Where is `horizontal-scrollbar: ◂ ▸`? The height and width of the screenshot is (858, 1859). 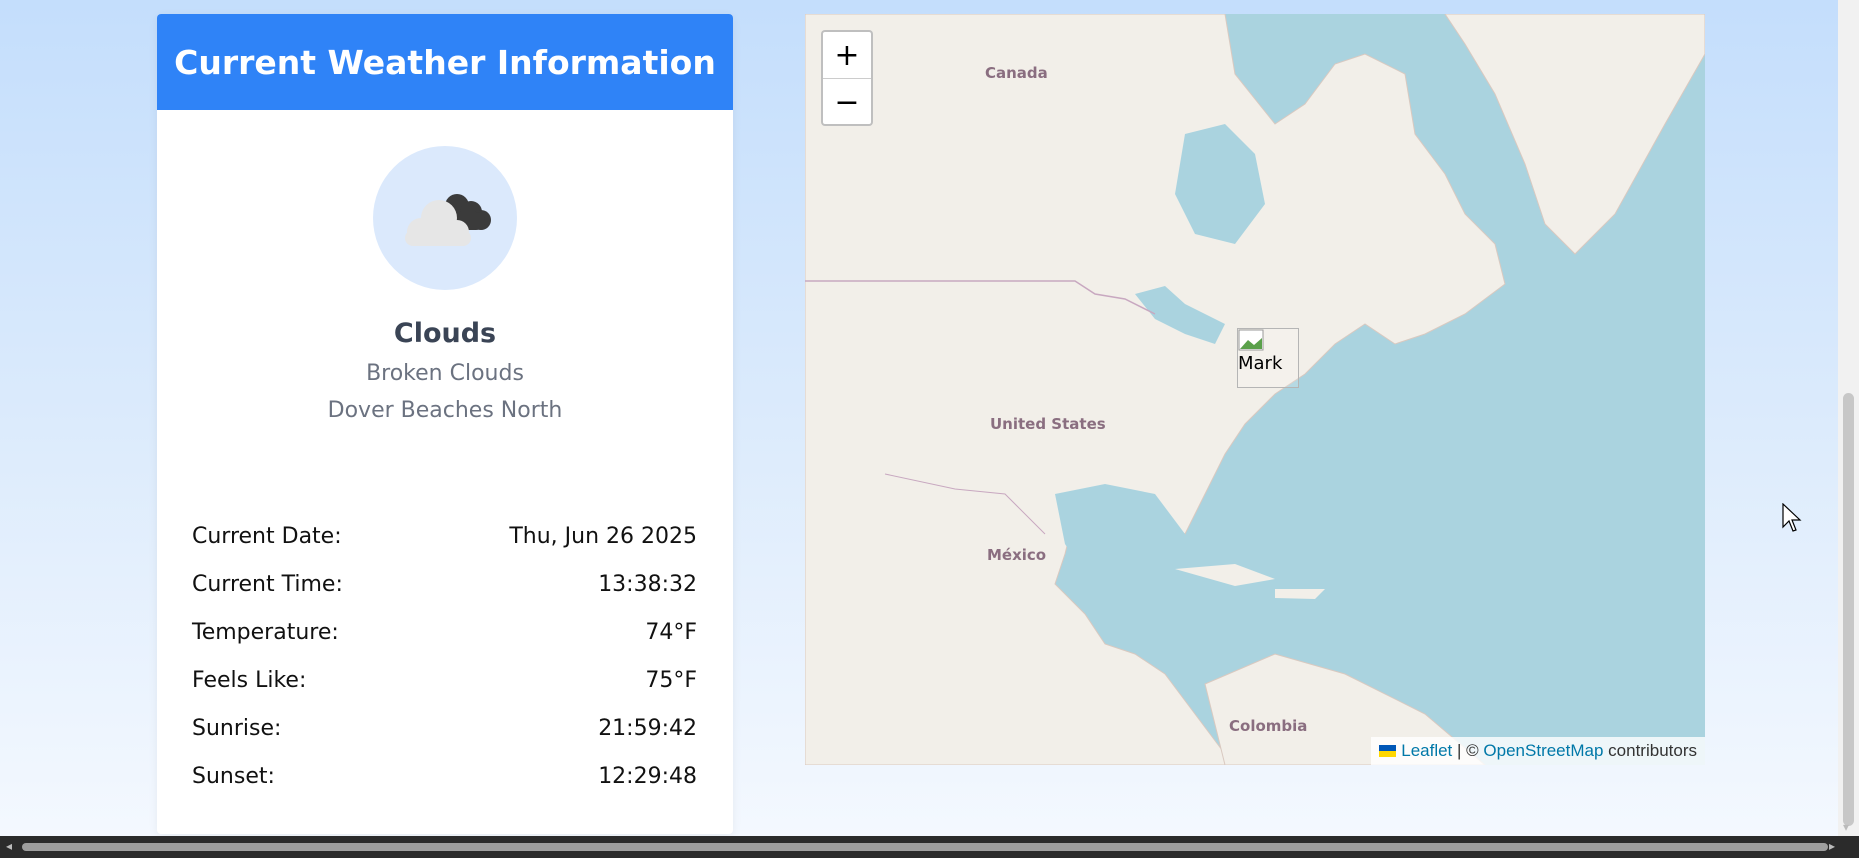
horizontal-scrollbar: ◂ ▸ is located at coordinates (929, 847).